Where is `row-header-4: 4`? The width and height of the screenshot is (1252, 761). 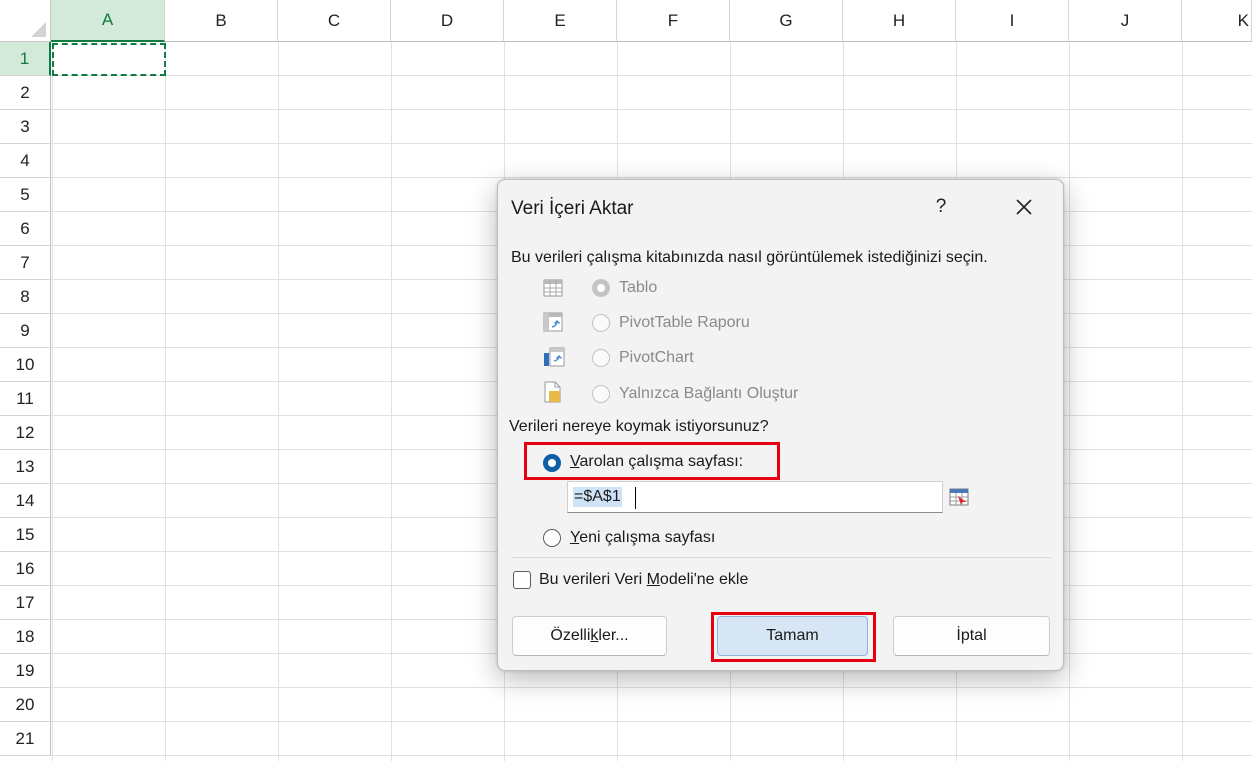 row-header-4: 4 is located at coordinates (25, 161).